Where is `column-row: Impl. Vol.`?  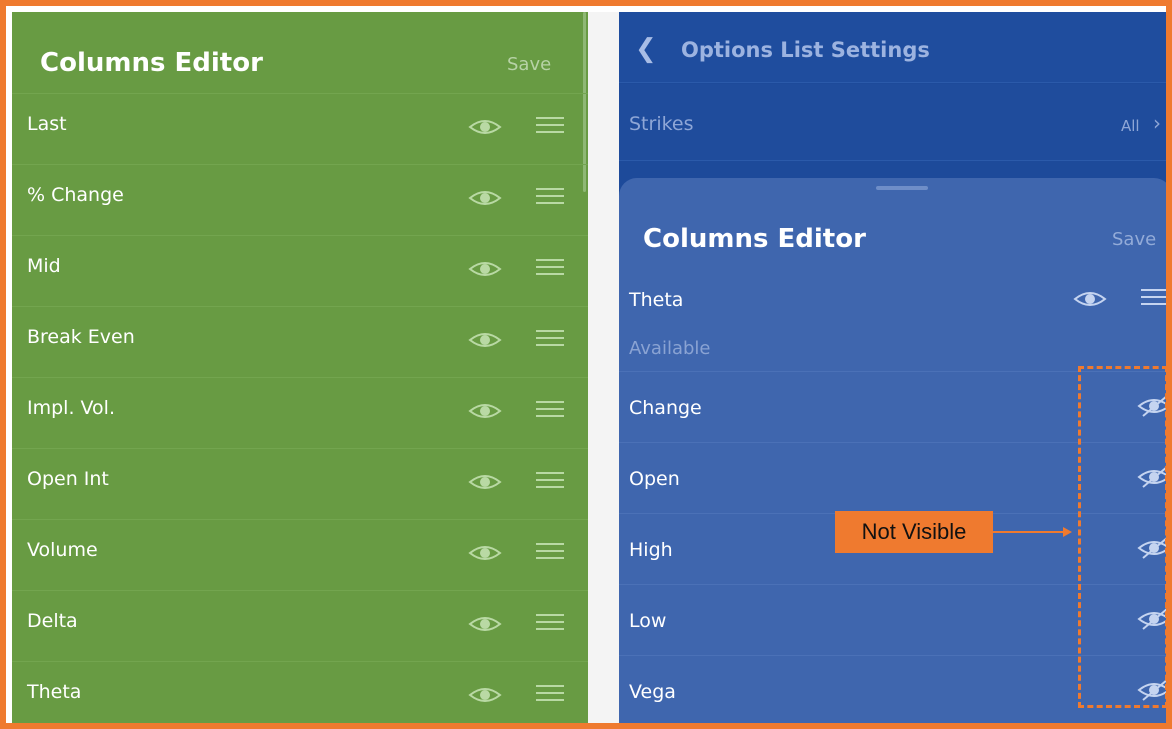
column-row: Impl. Vol. is located at coordinates (300, 413).